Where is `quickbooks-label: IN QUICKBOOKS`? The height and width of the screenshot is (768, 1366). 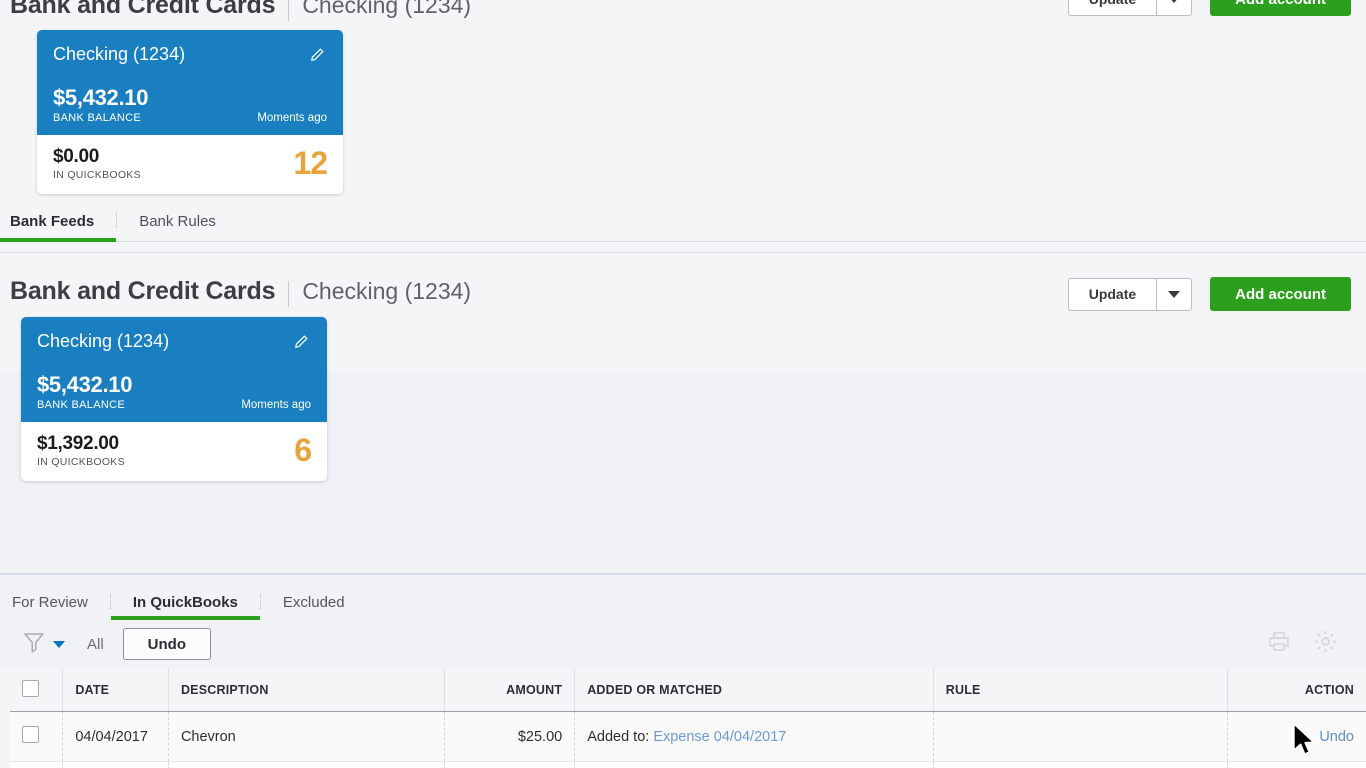
quickbooks-label: IN QUICKBOOKS is located at coordinates (81, 462).